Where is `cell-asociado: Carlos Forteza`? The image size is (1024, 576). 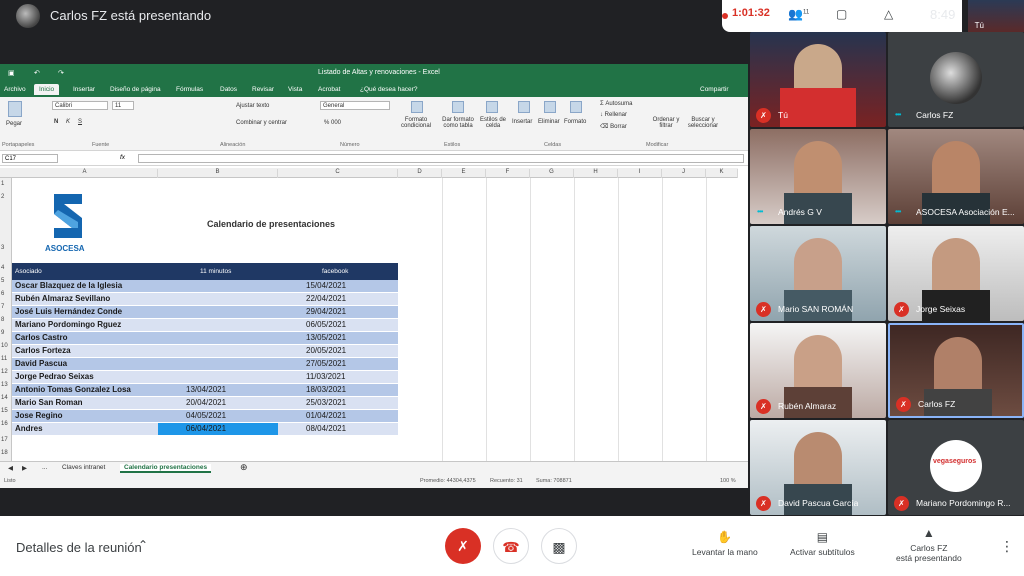 cell-asociado: Carlos Forteza is located at coordinates (43, 350).